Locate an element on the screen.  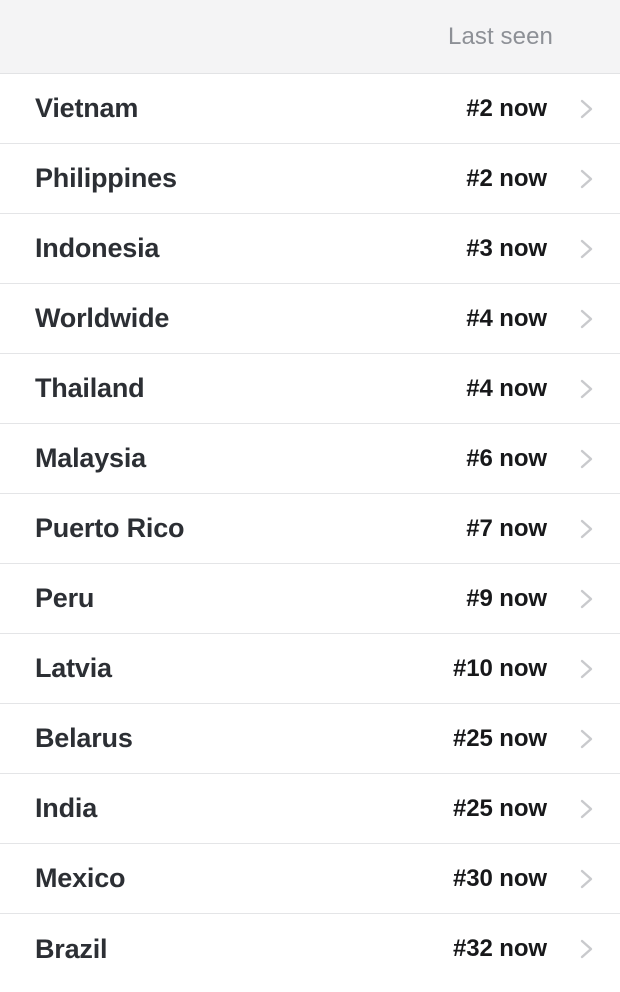
country-name: Thailand is located at coordinates (90, 388).